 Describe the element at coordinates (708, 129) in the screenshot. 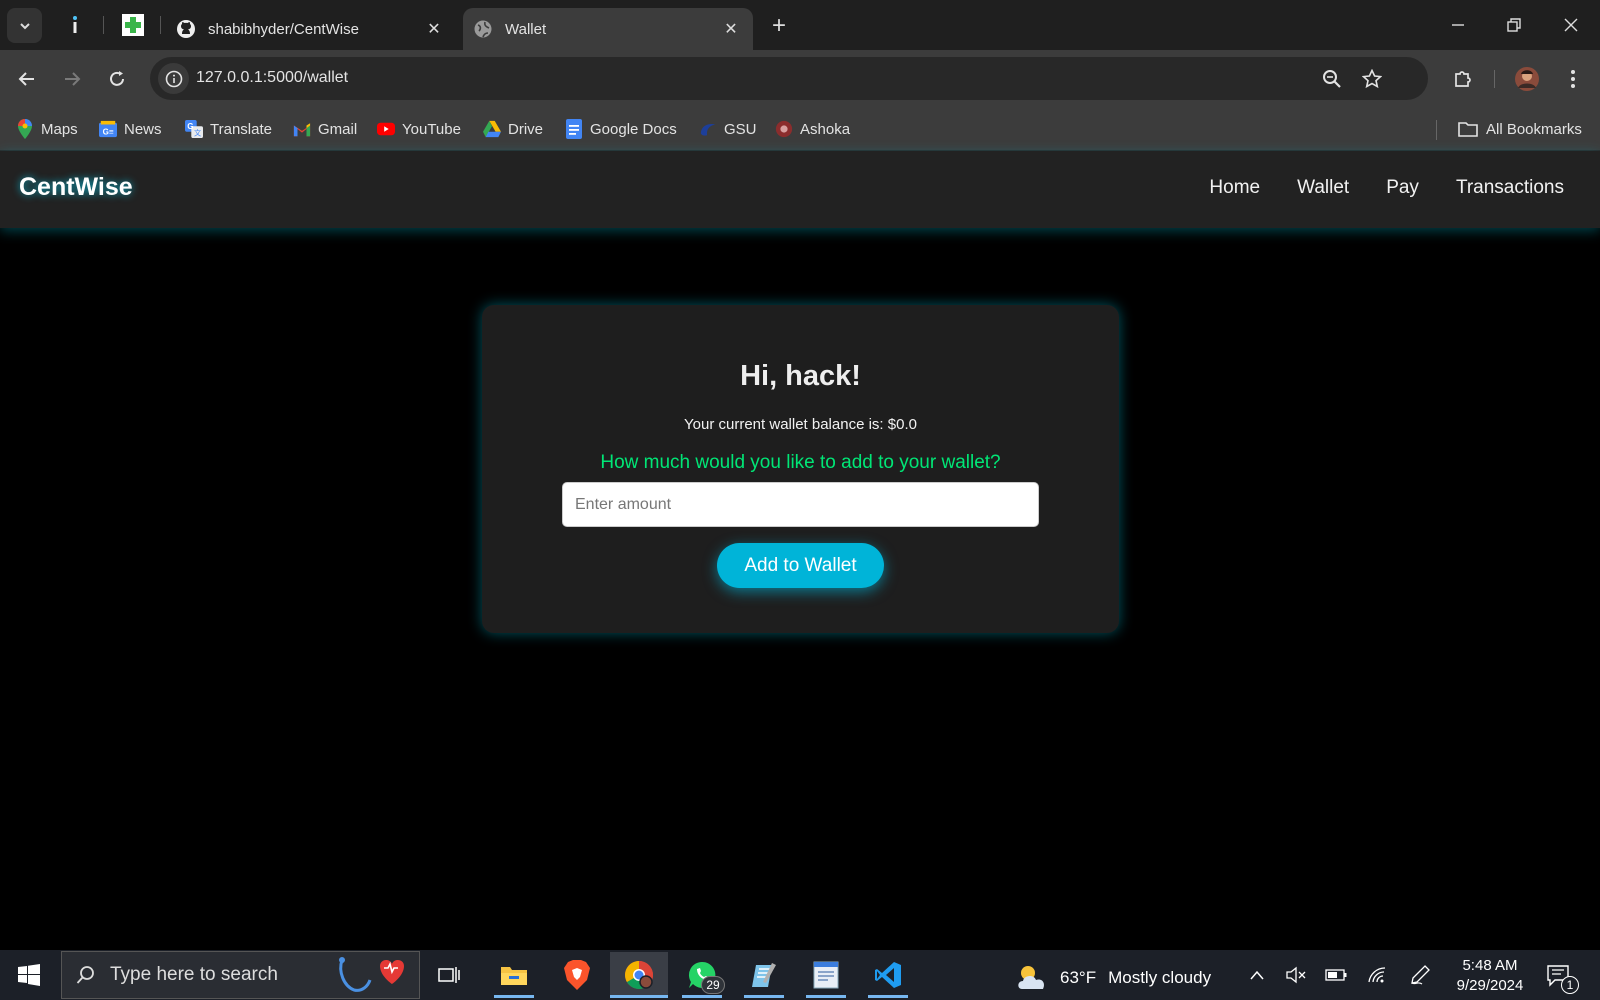

I see `gsu-icon` at that location.